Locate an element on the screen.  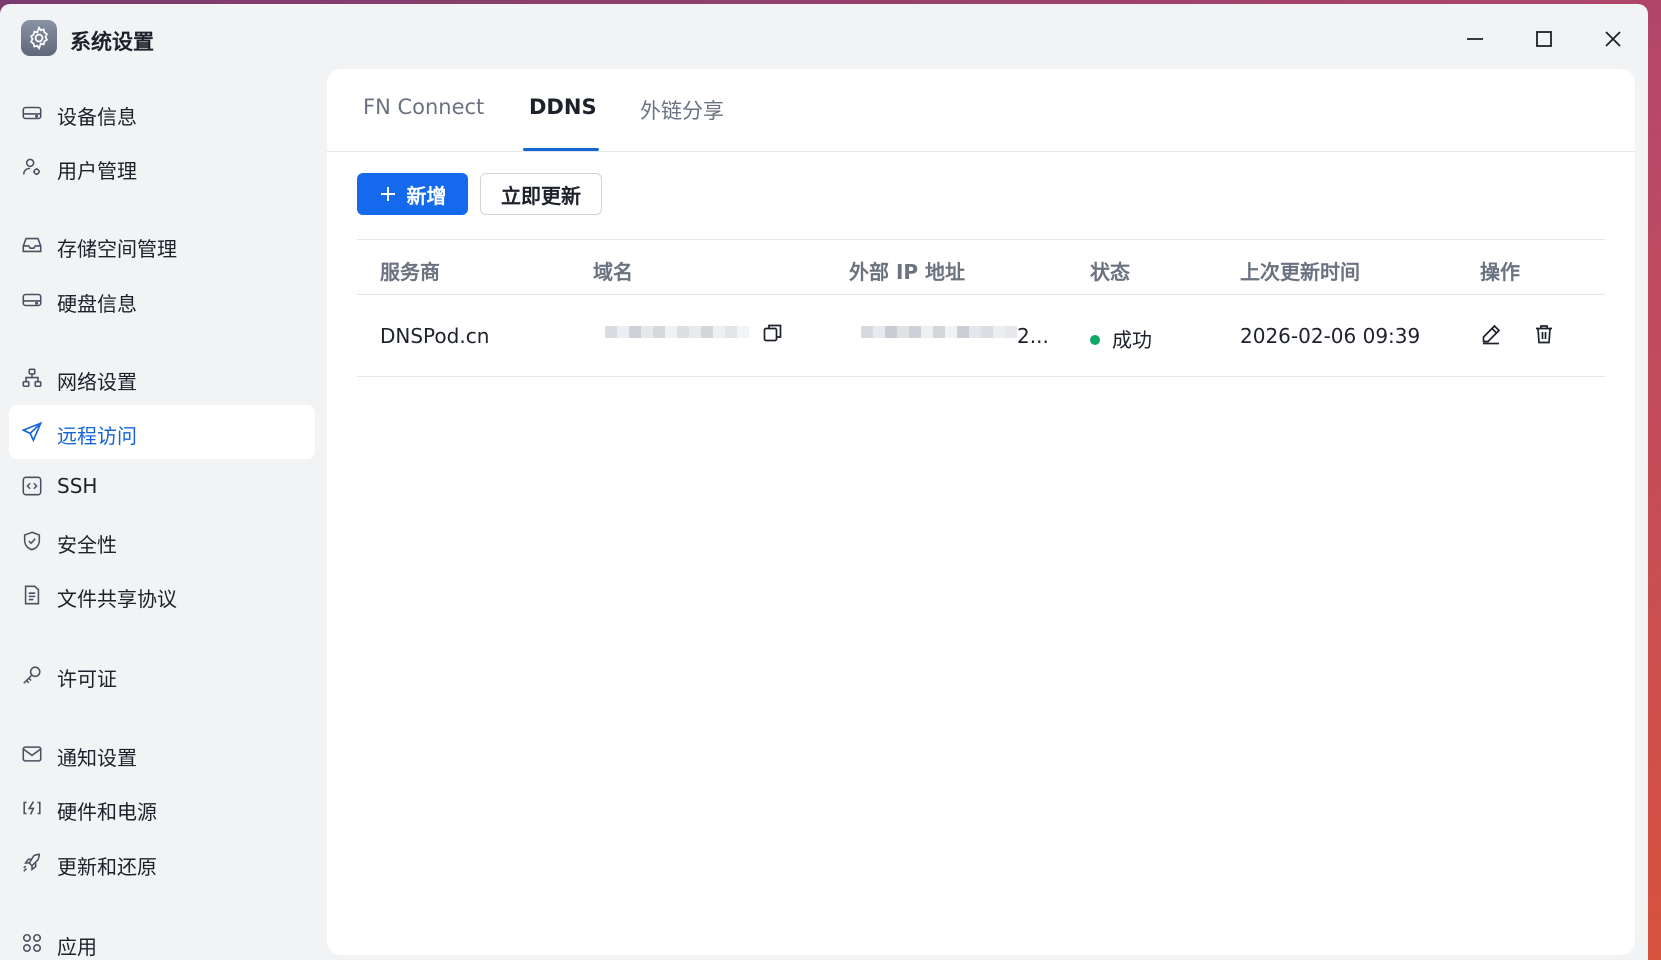
apps-icon is located at coordinates (32, 943).